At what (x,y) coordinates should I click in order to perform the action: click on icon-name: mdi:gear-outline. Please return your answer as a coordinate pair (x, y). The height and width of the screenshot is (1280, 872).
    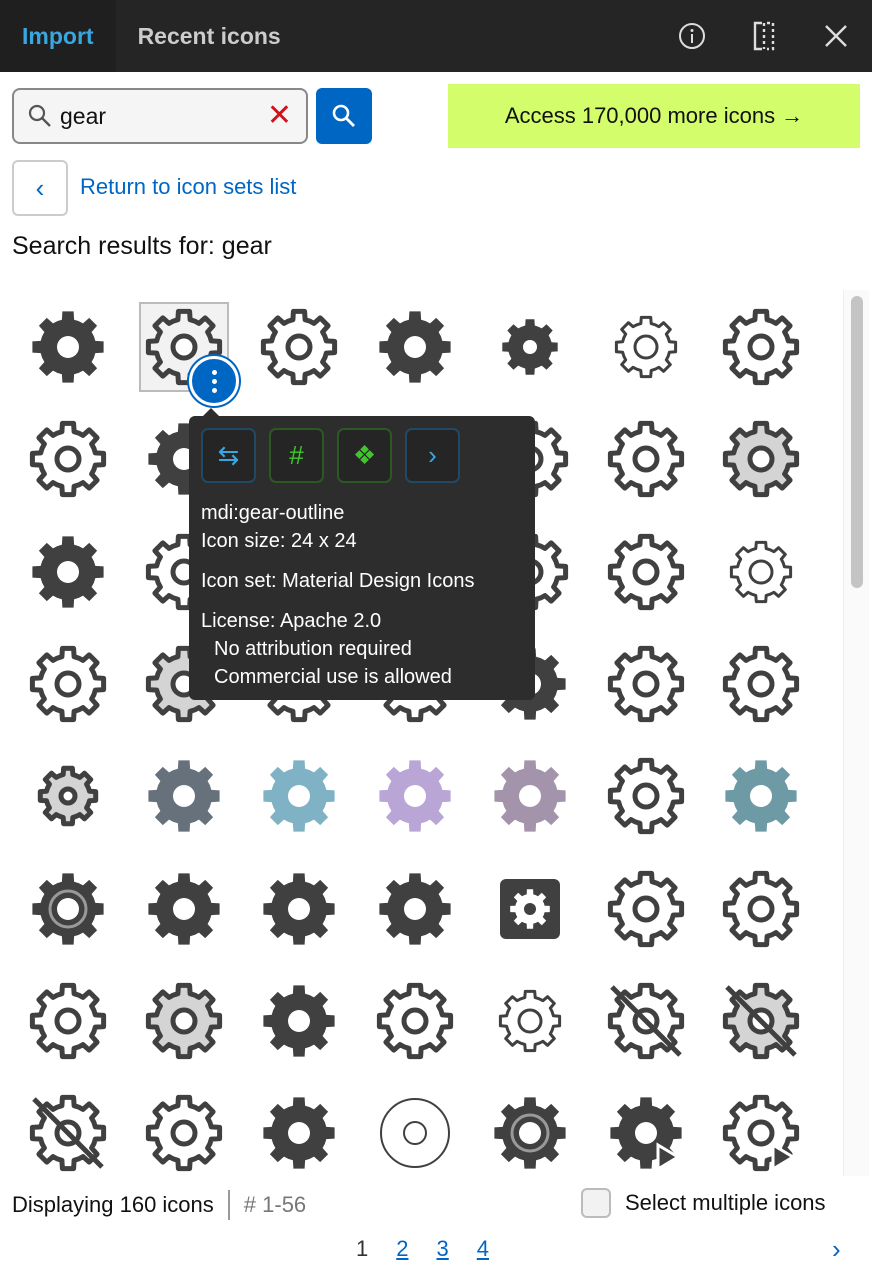
    Looking at the image, I should click on (273, 513).